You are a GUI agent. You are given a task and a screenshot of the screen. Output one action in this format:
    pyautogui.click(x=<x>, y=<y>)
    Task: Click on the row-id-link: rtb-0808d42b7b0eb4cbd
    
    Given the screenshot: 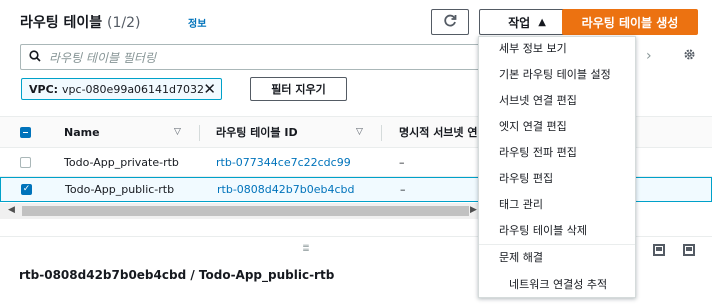 What is the action you would take?
    pyautogui.click(x=285, y=189)
    